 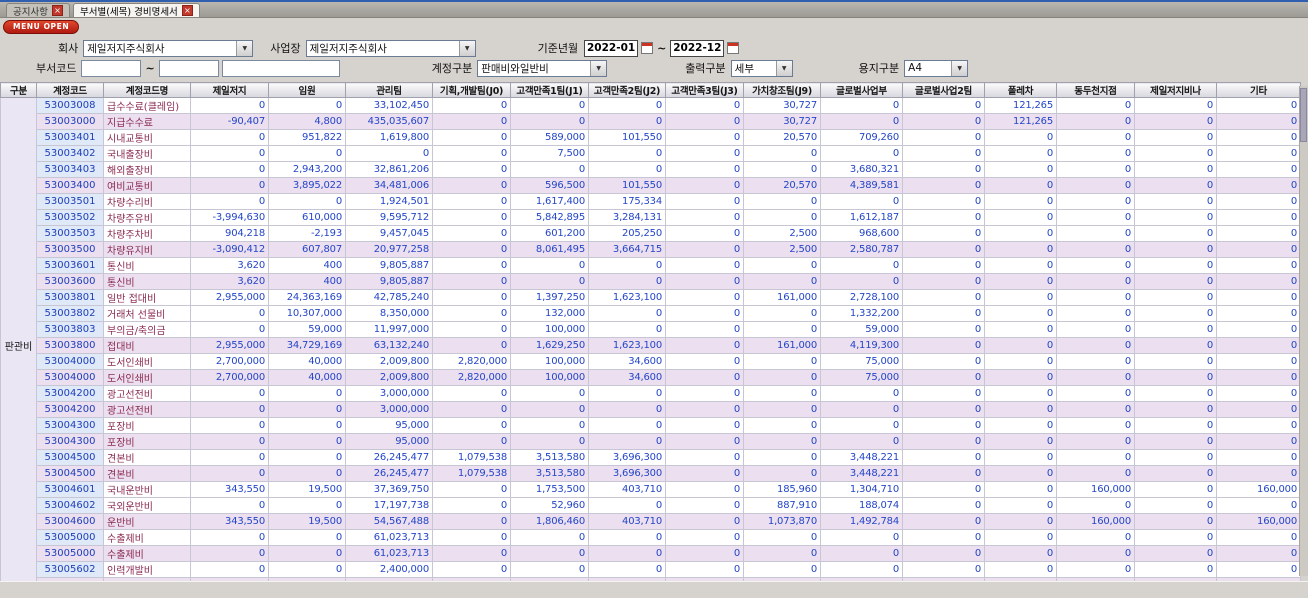 What do you see at coordinates (389, 121) in the screenshot?
I see `amount-cell: 435,035,607` at bounding box center [389, 121].